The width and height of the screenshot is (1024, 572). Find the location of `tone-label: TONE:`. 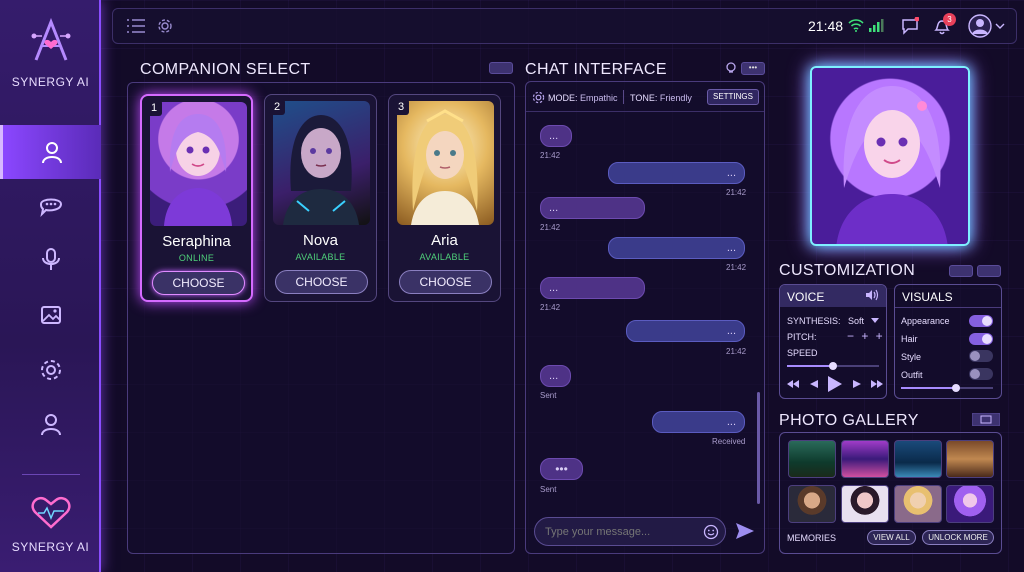

tone-label: TONE: is located at coordinates (644, 98).